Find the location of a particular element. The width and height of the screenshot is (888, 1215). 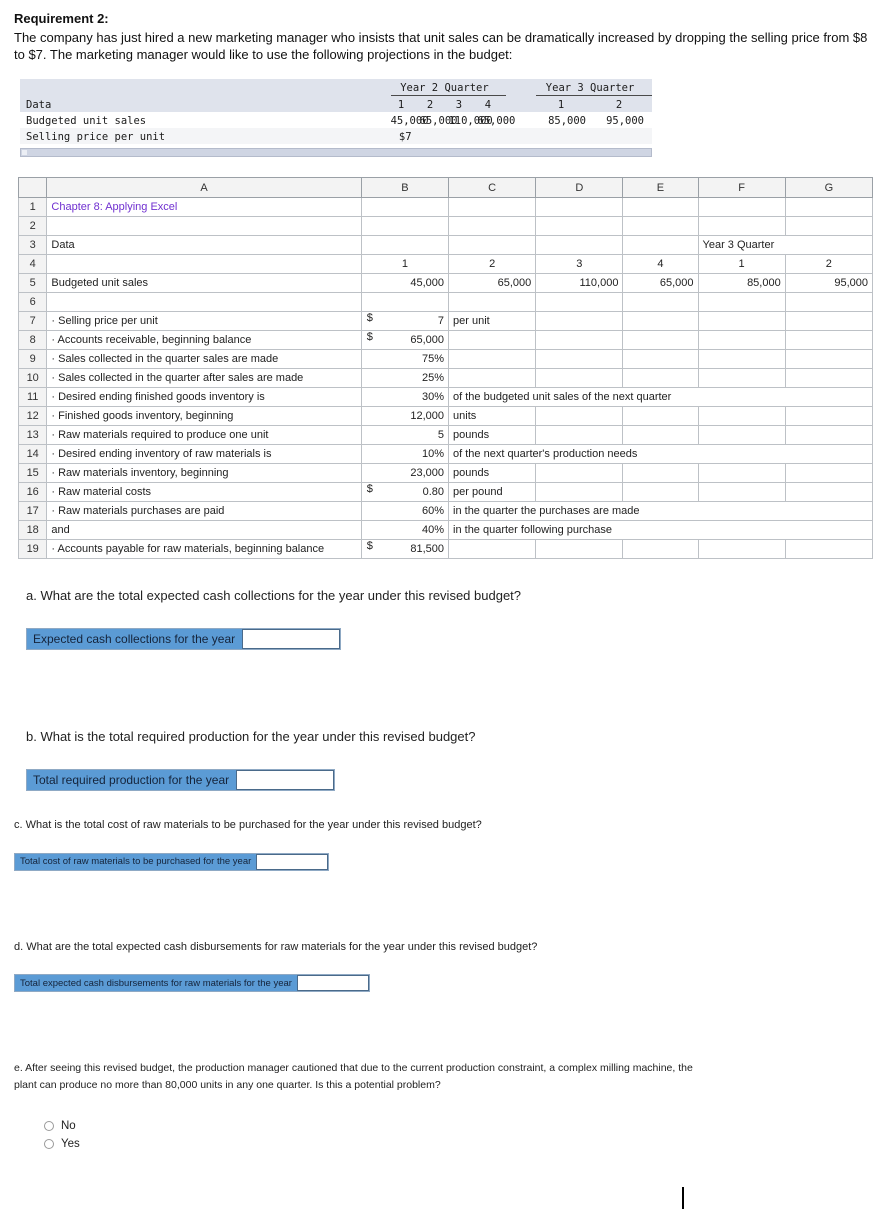

cell-d15 is located at coordinates (579, 473).